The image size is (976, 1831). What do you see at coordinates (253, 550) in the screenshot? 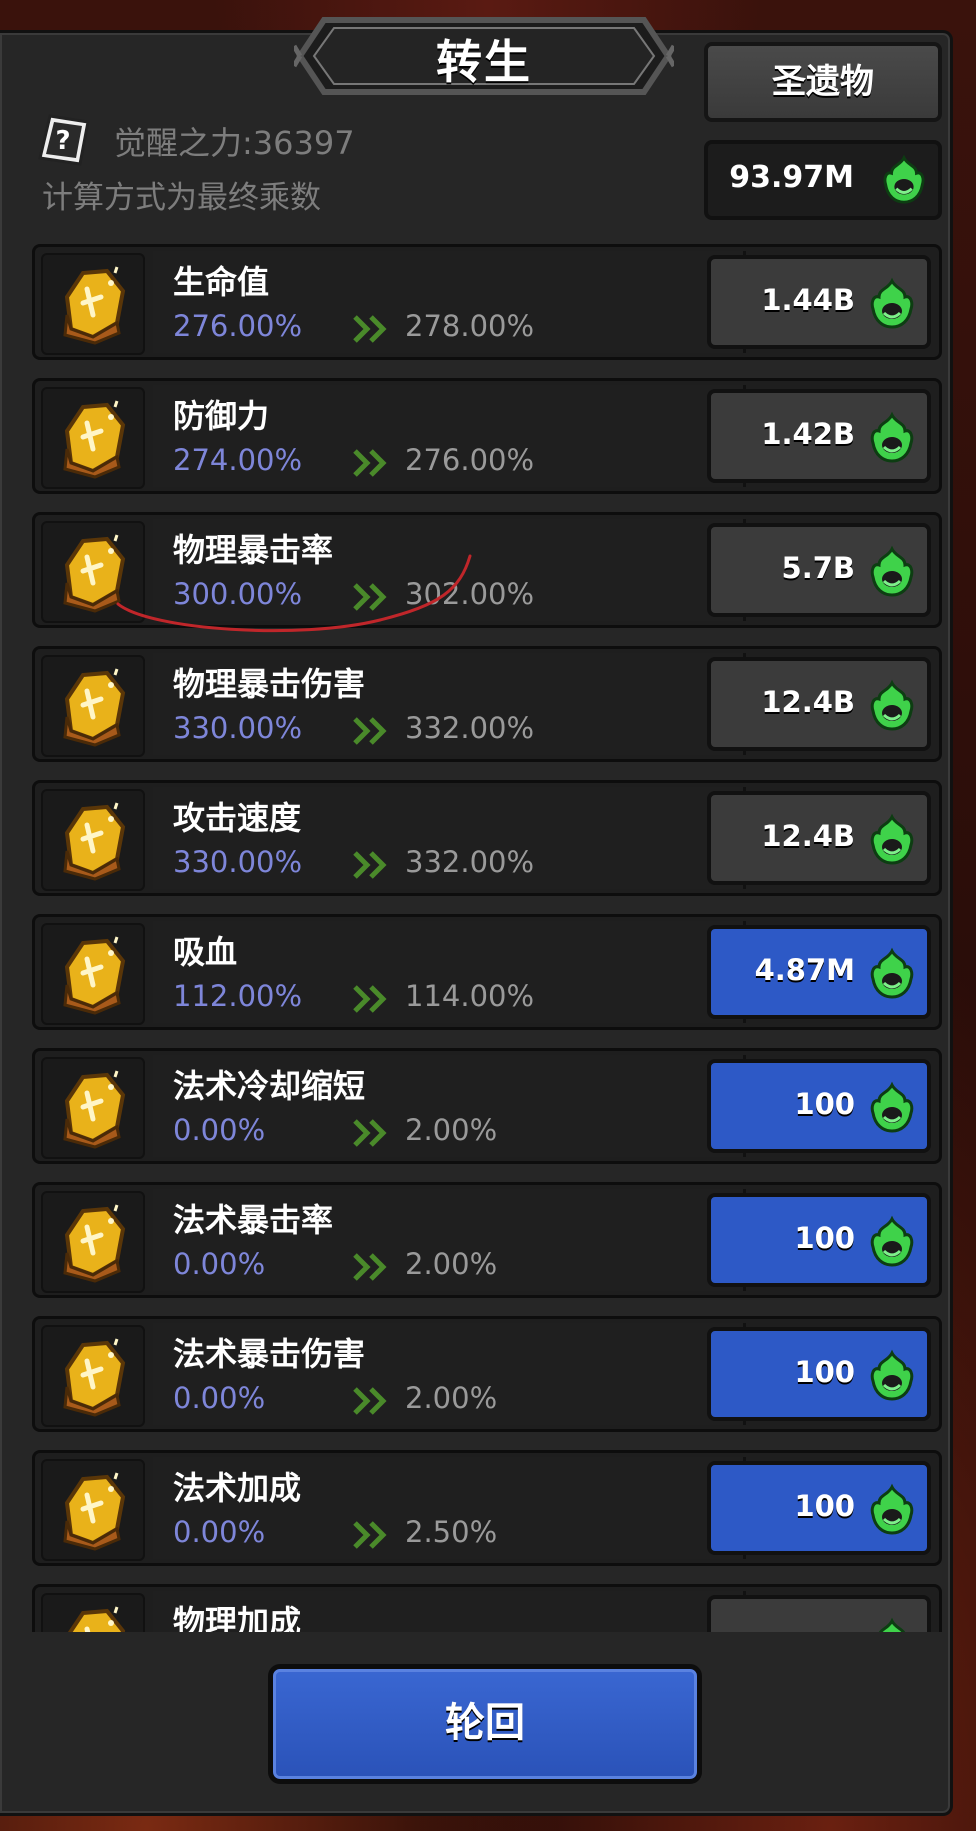
I see `stat-name: 物理暴击率` at bounding box center [253, 550].